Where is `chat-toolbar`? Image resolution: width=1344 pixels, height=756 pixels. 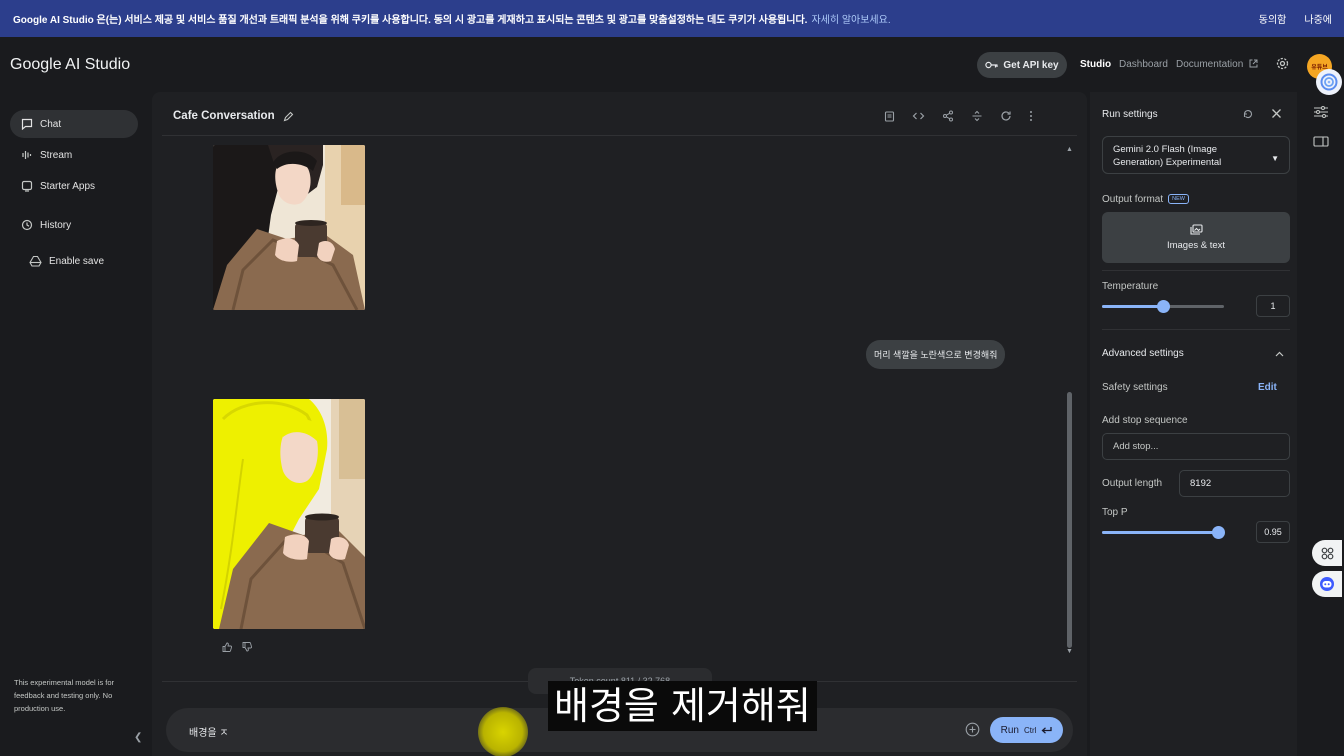 chat-toolbar is located at coordinates (958, 116).